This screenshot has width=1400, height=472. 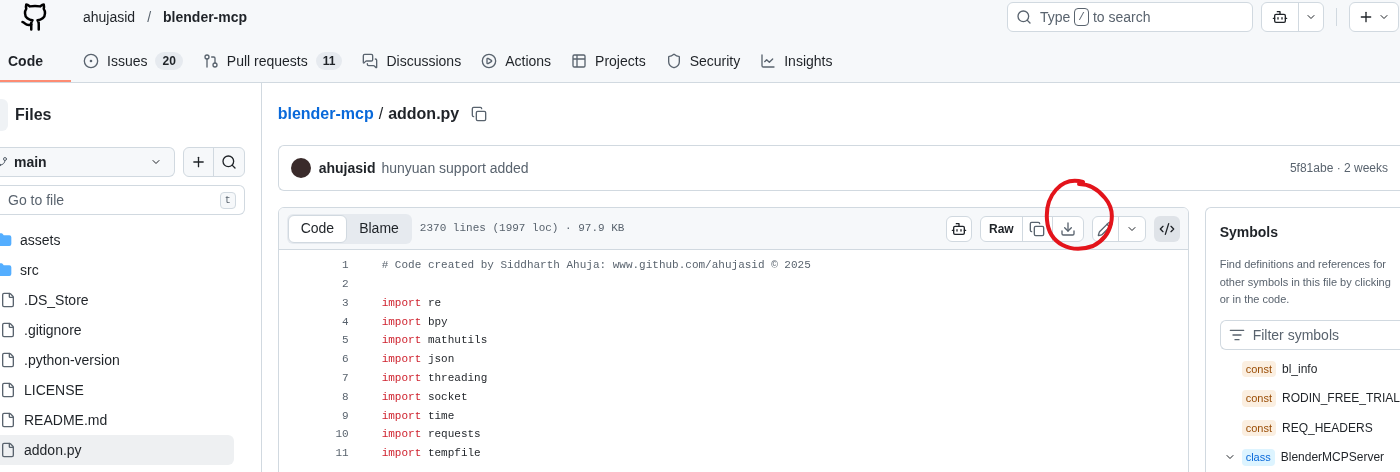 I want to click on line-number: 11, so click(x=341, y=454).